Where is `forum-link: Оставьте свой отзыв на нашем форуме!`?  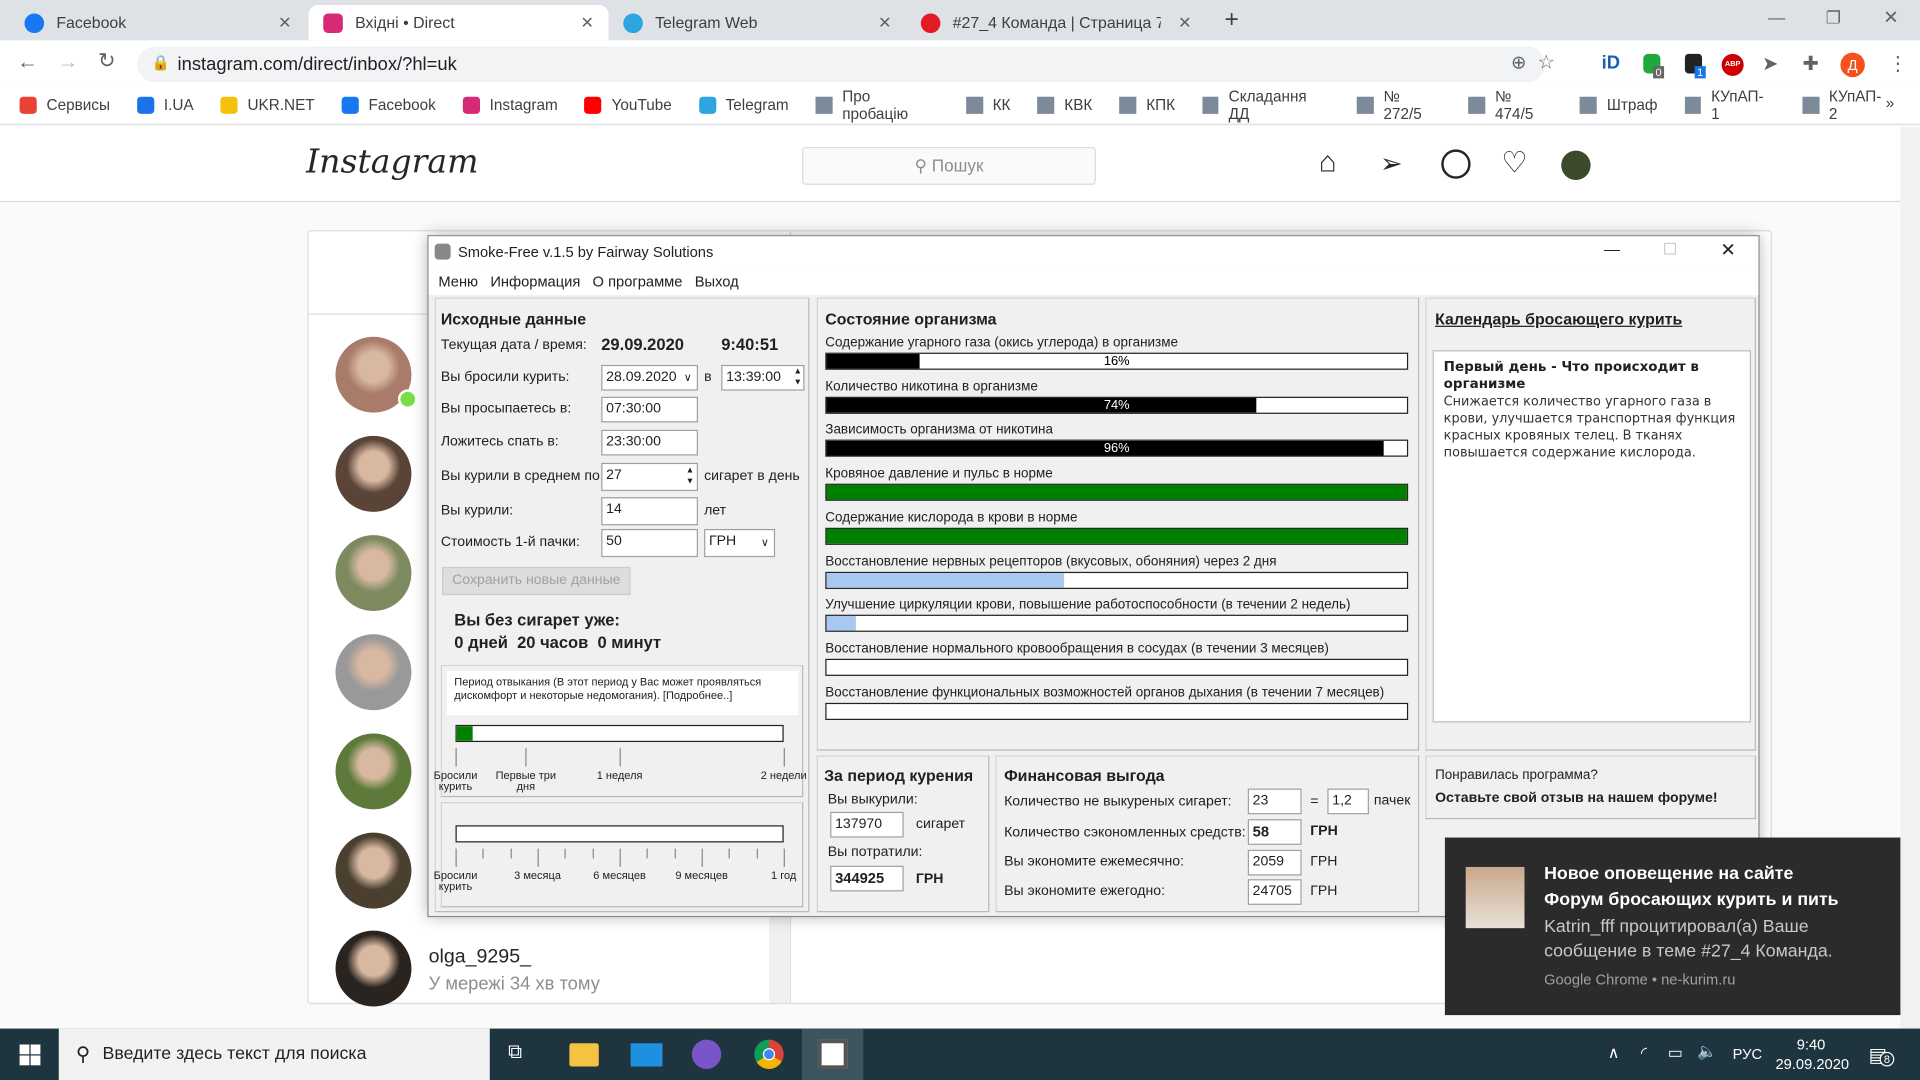
forum-link: Оставьте свой отзыв на нашем форуме! is located at coordinates (1576, 798).